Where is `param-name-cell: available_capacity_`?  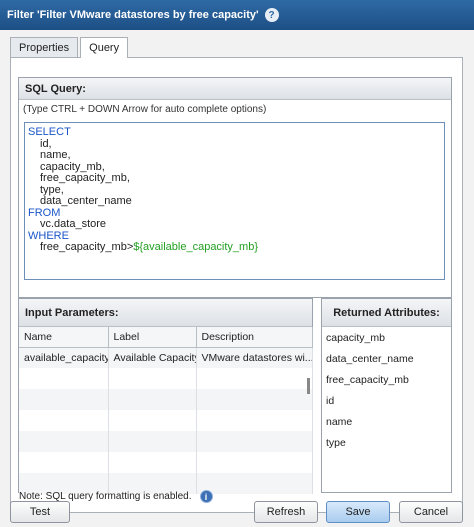
param-name-cell: available_capacity_ is located at coordinates (64, 357).